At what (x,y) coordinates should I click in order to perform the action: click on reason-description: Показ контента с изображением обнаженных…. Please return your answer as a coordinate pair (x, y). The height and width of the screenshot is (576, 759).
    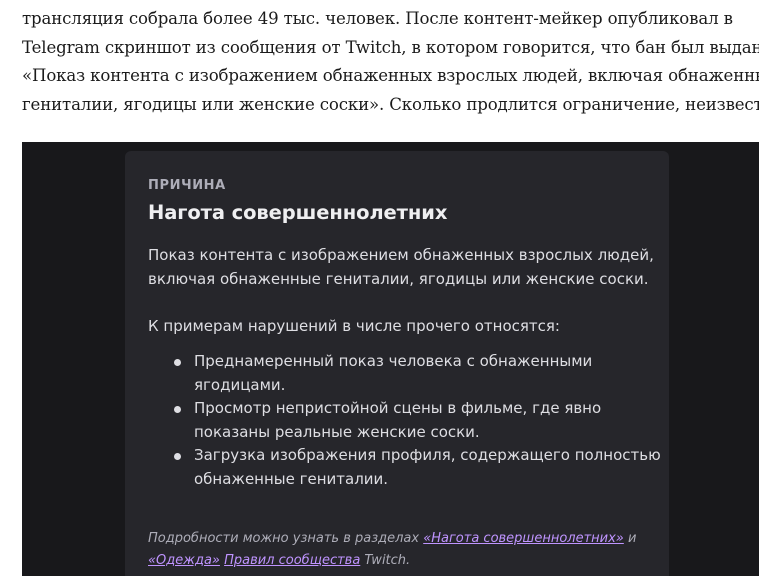
    Looking at the image, I should click on (401, 267).